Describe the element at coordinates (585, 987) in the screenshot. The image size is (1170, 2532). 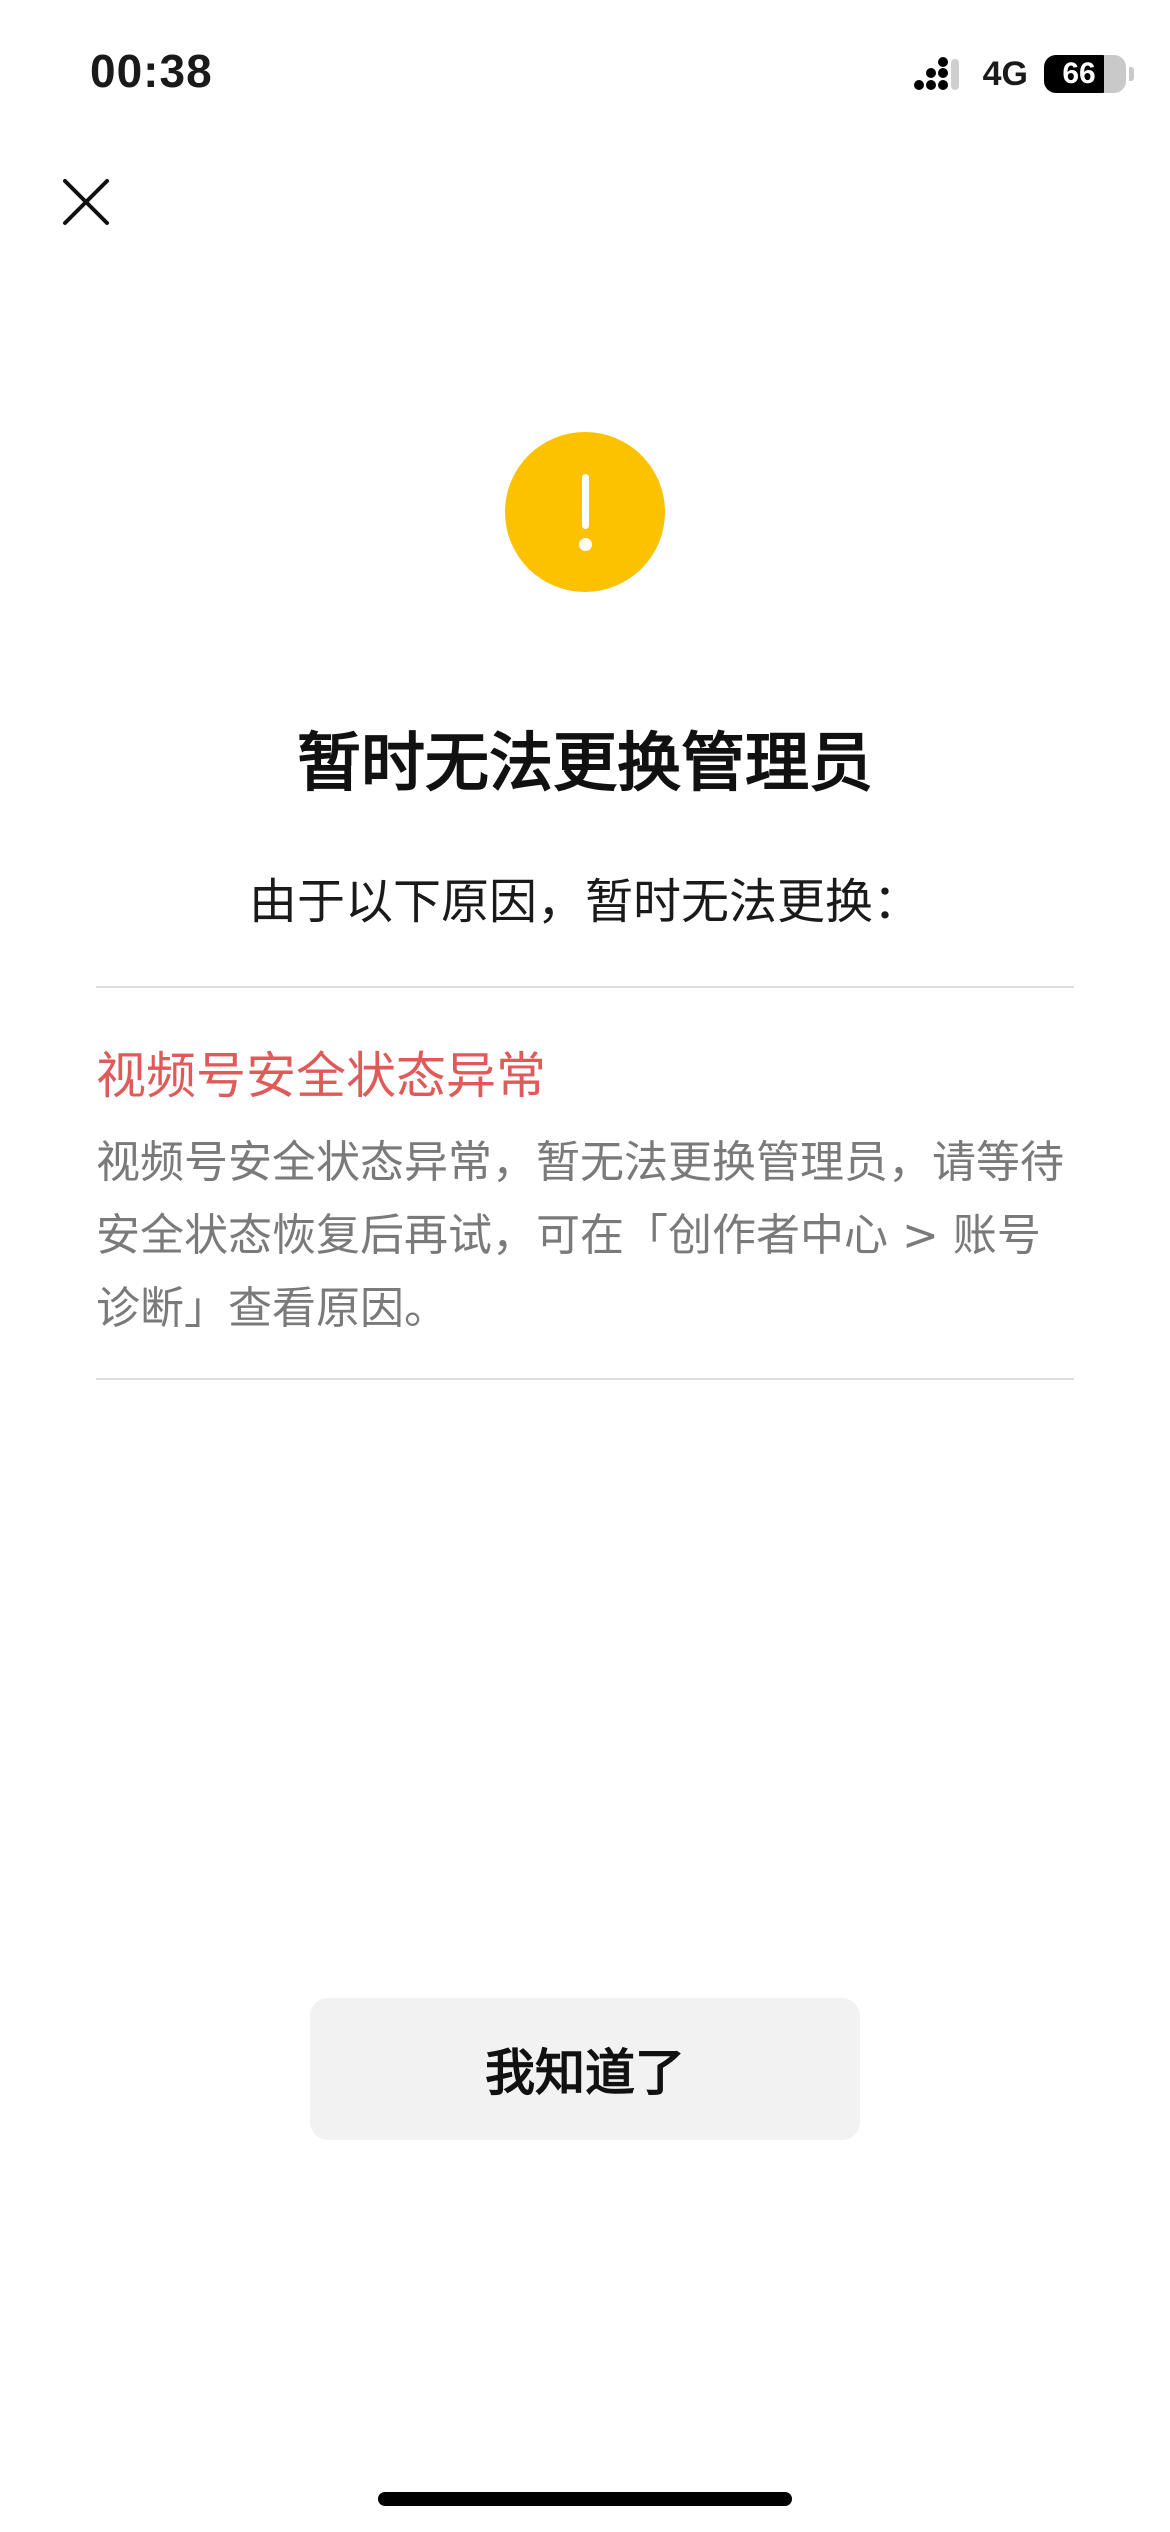
I see `divider-top` at that location.